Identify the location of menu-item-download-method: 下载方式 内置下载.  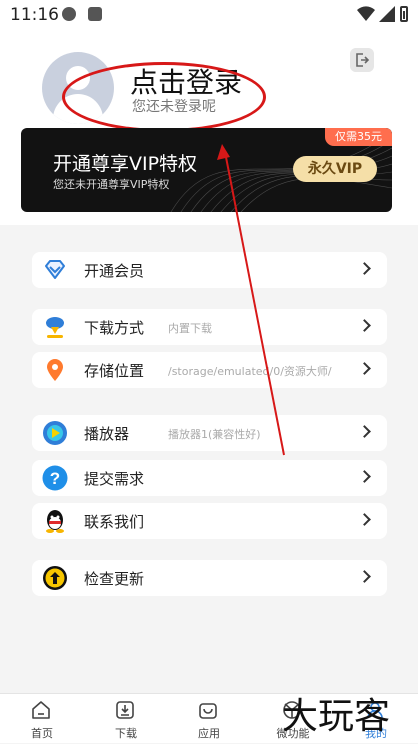
(209, 327).